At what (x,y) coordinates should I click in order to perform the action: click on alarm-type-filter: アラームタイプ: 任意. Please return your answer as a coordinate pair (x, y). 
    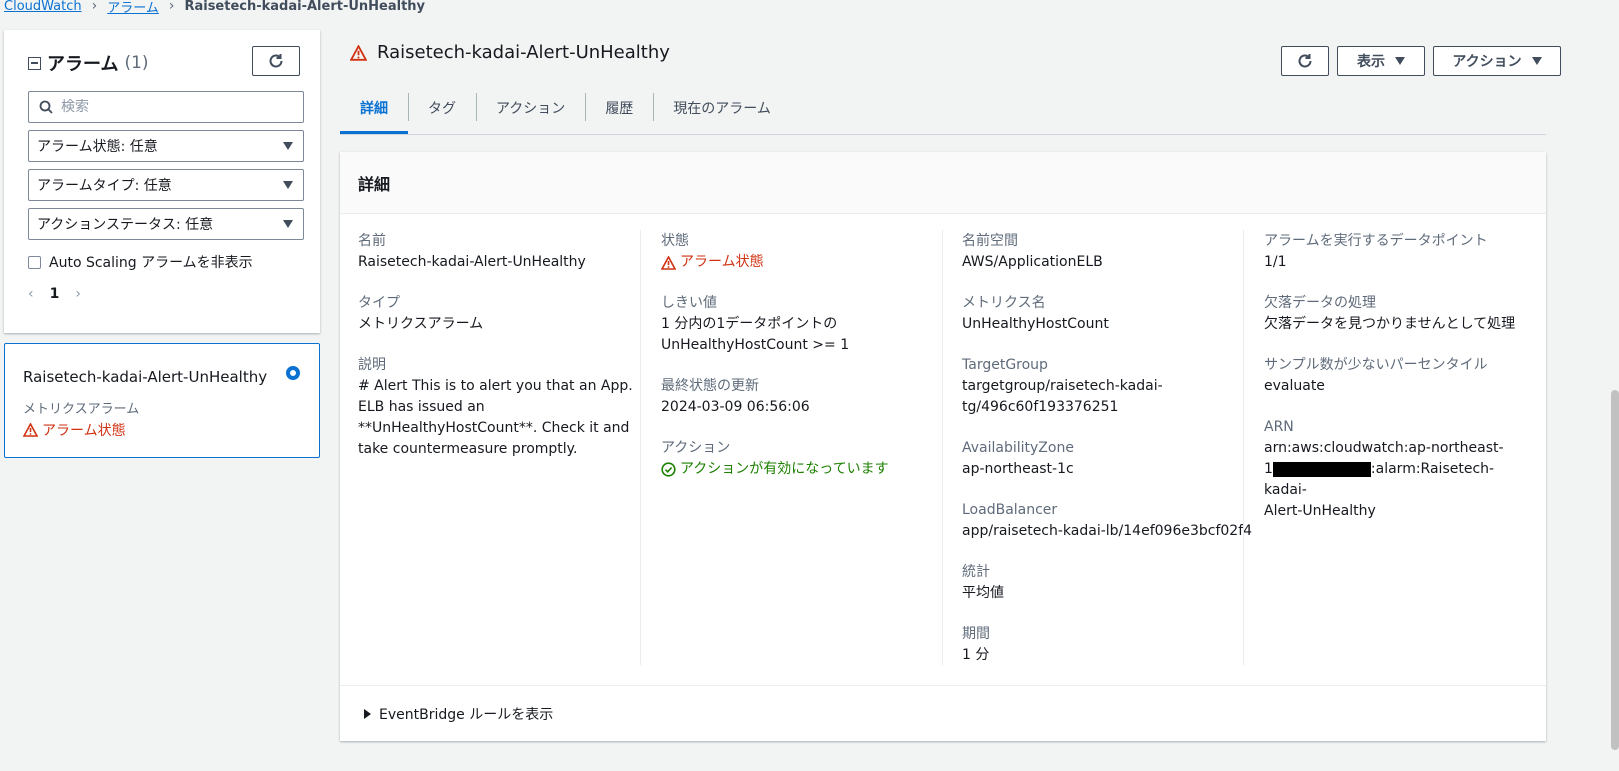
    Looking at the image, I should click on (166, 185).